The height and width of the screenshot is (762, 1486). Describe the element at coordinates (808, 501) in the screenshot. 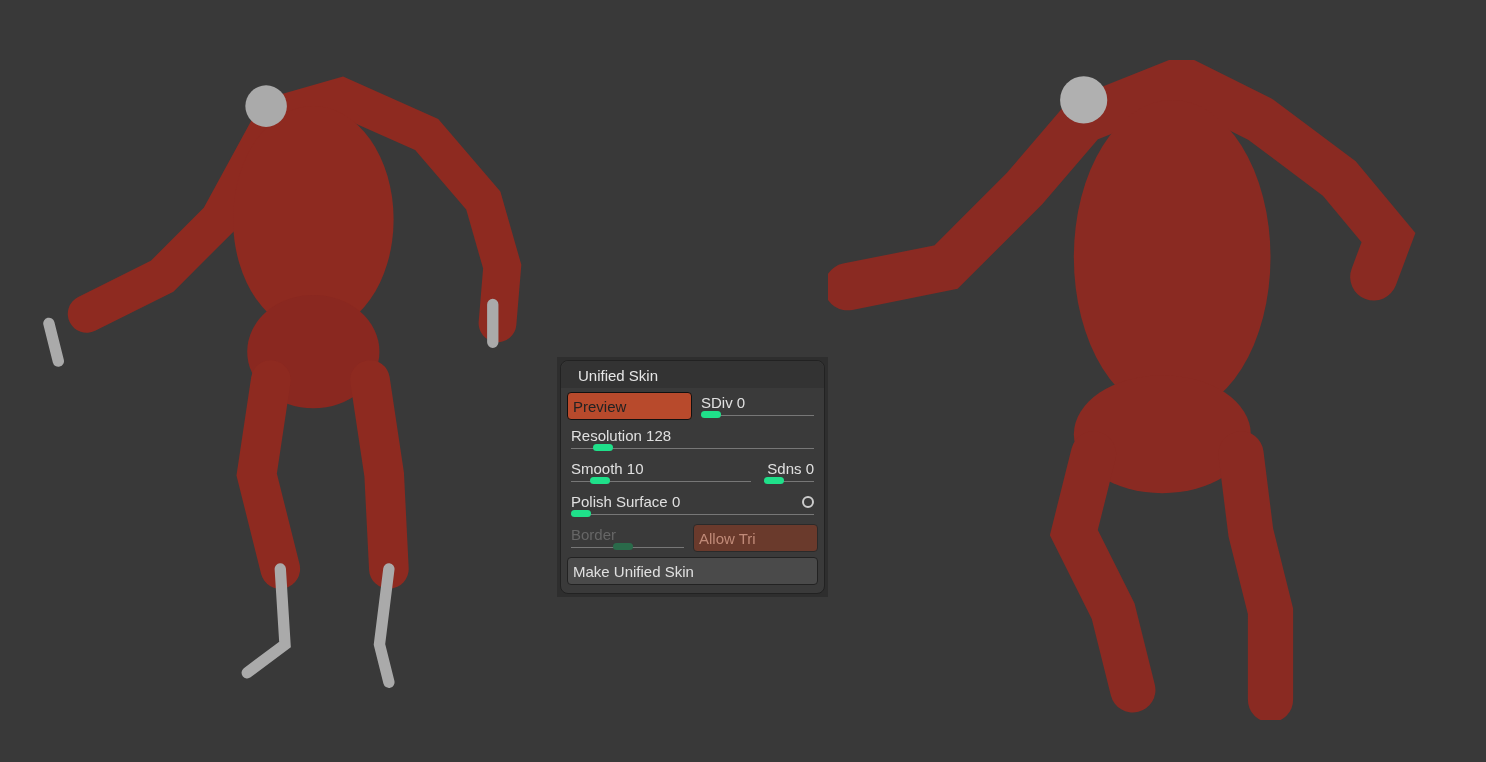

I see `circle-toggle-icon` at that location.